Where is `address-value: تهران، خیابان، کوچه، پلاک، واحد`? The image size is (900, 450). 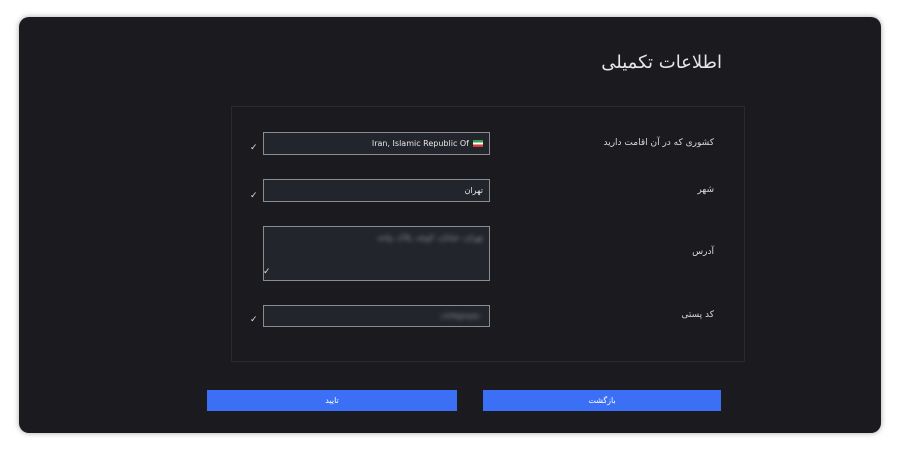
address-value: تهران، خیابان، کوچه، پلاک، واحد is located at coordinates (430, 237).